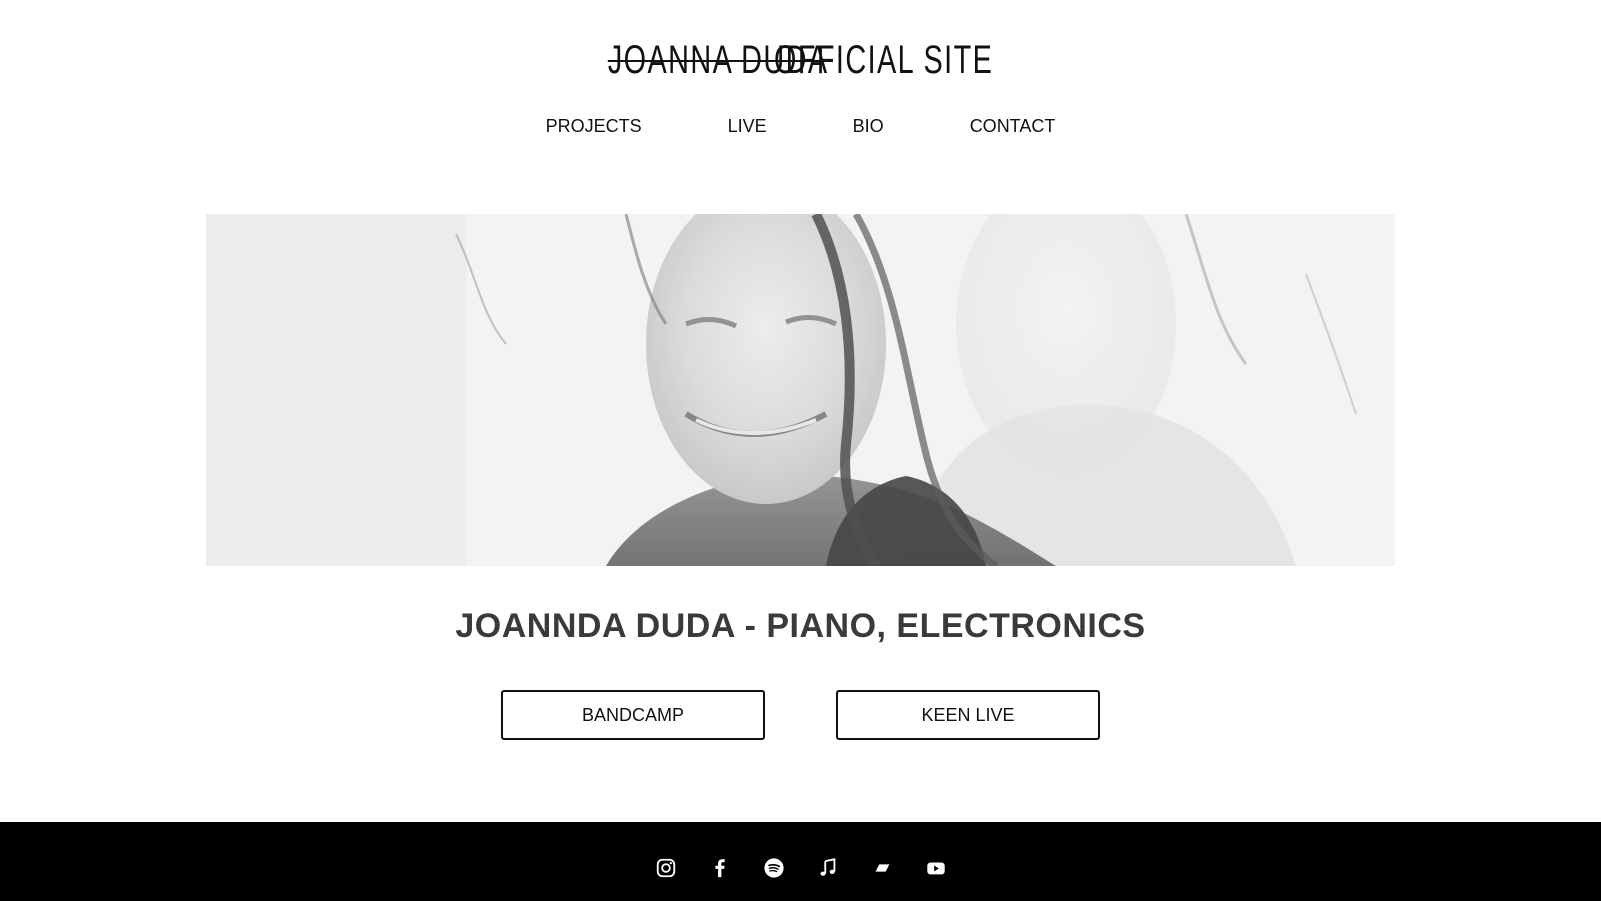 The image size is (1601, 901). I want to click on apple-music-icon, so click(828, 868).